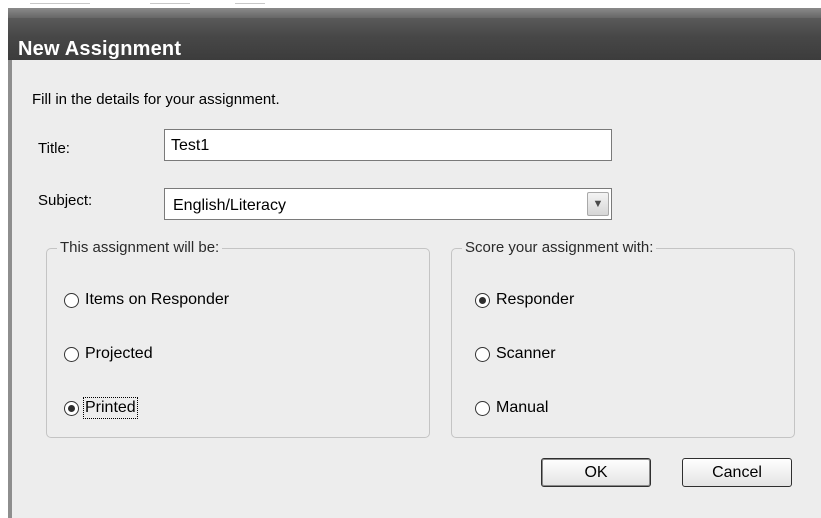  Describe the element at coordinates (157, 299) in the screenshot. I see `radio-label: Items on Responder` at that location.